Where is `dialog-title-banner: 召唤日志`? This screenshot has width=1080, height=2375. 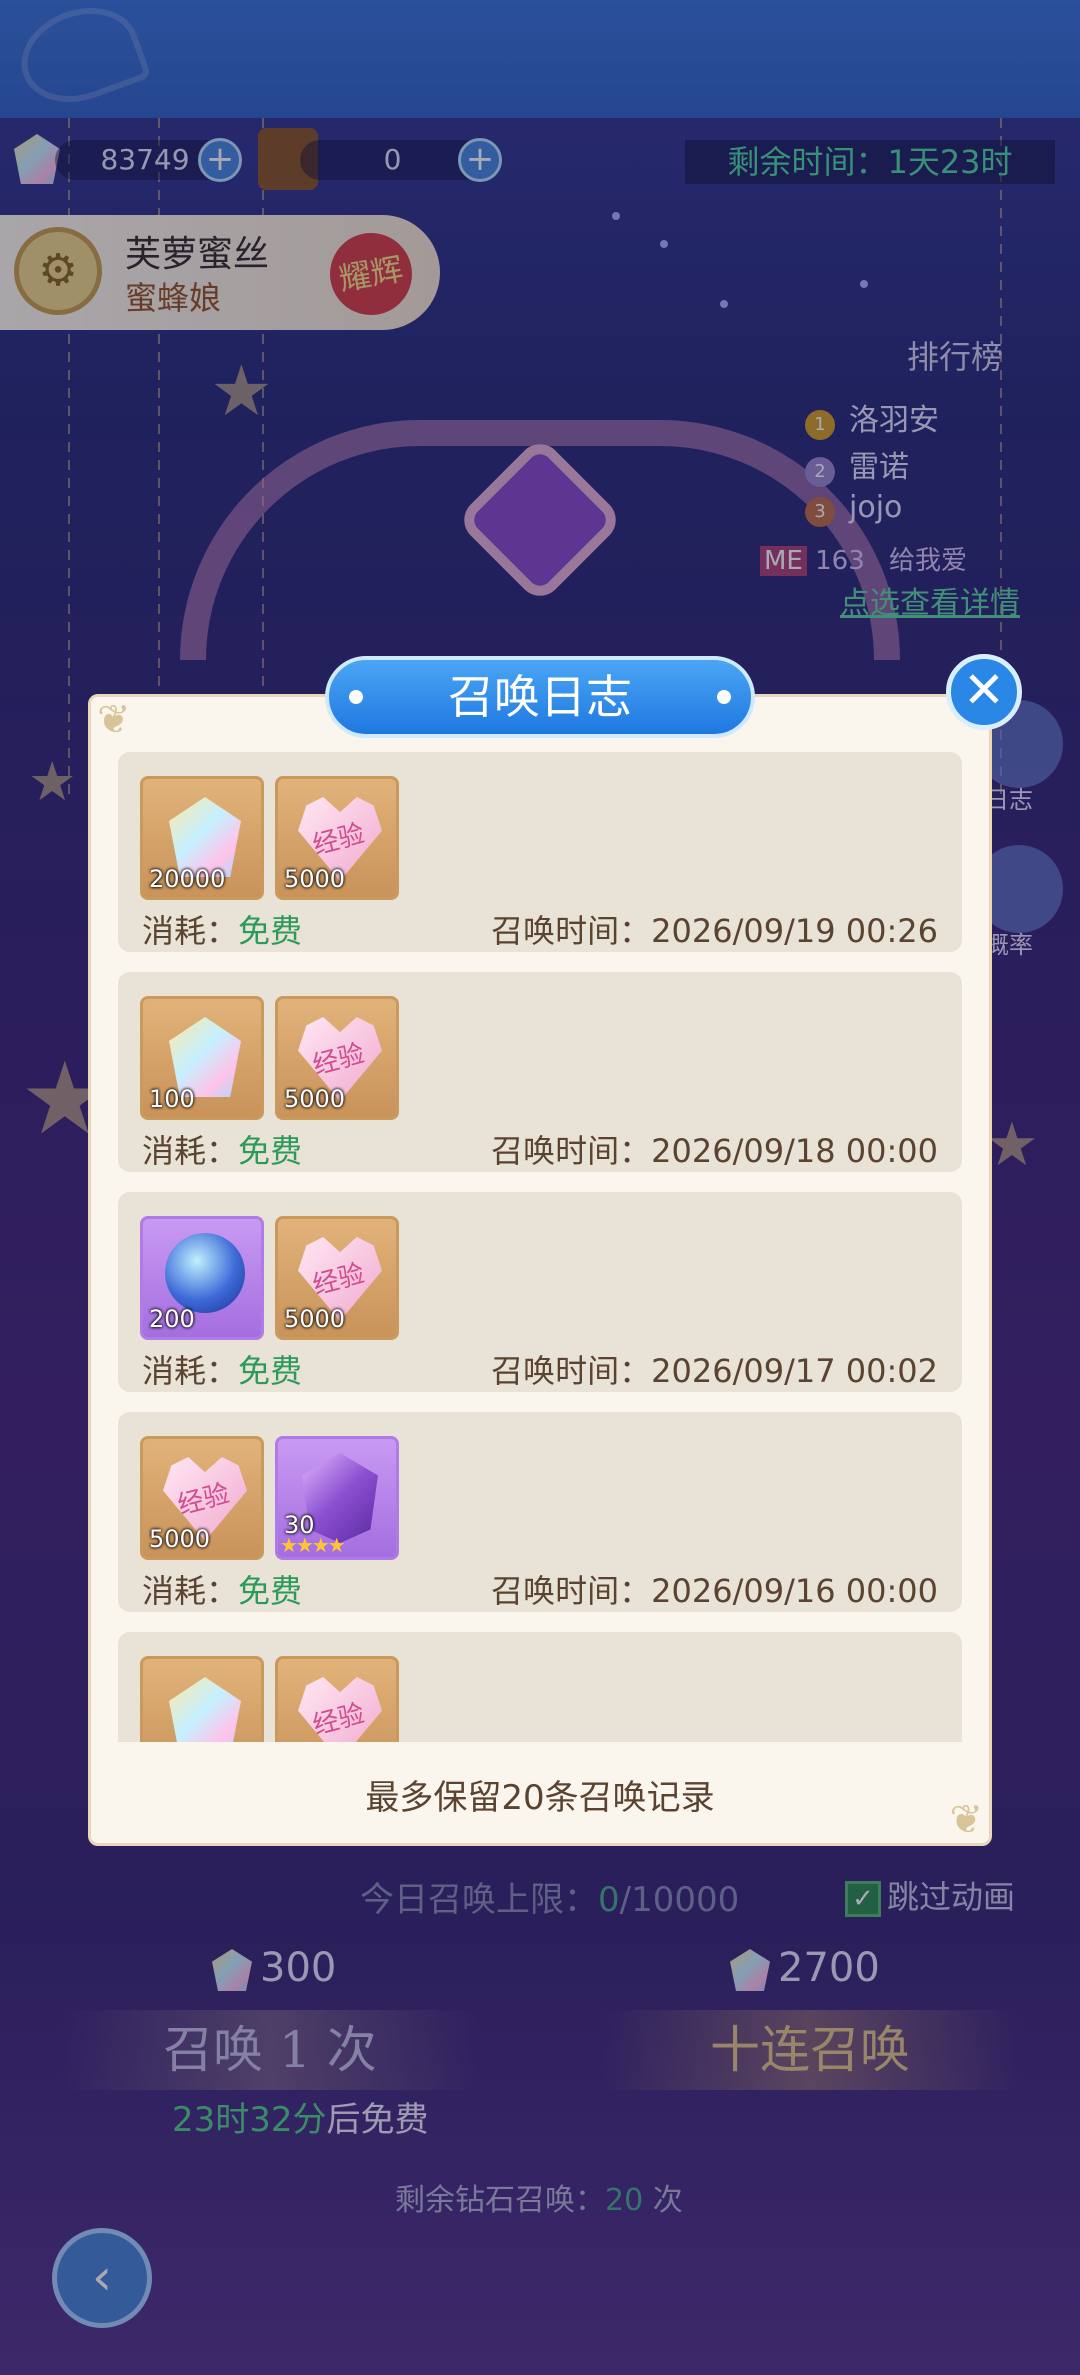
dialog-title-banner: 召唤日志 is located at coordinates (540, 697).